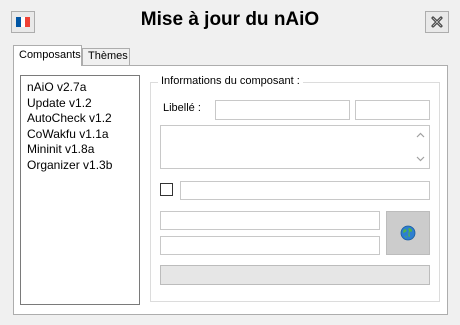 Image resolution: width=460 pixels, height=325 pixels. I want to click on list-item: AutoCheck v1.2, so click(80, 119).